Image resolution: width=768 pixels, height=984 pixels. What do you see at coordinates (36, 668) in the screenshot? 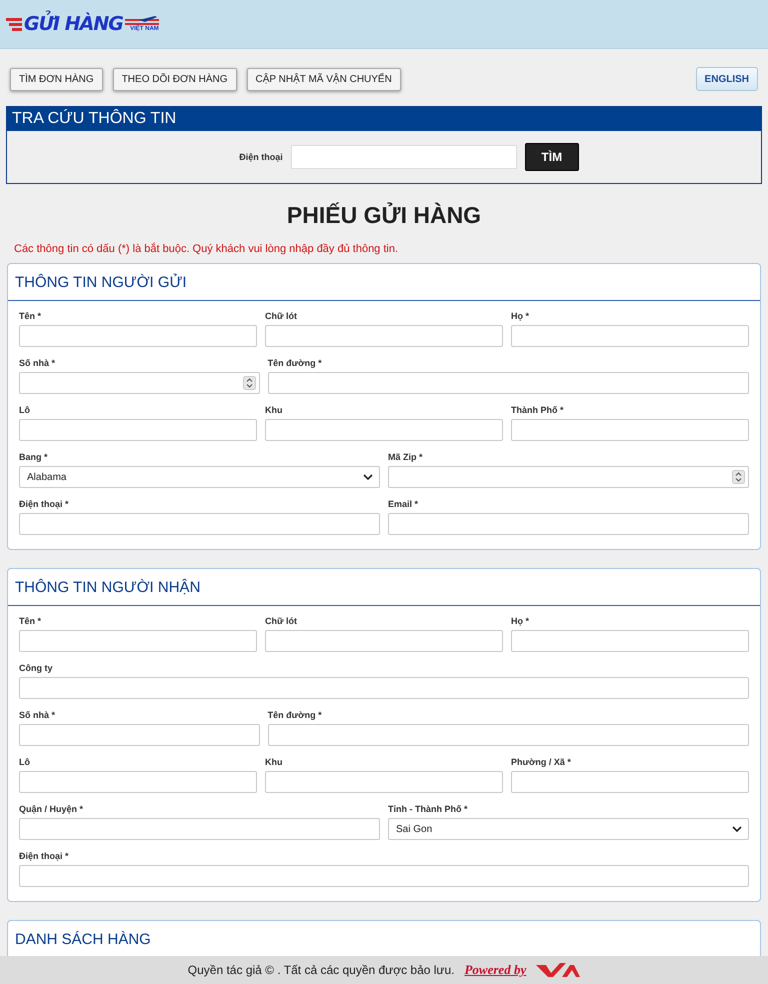
I see `field-label: Công ty` at bounding box center [36, 668].